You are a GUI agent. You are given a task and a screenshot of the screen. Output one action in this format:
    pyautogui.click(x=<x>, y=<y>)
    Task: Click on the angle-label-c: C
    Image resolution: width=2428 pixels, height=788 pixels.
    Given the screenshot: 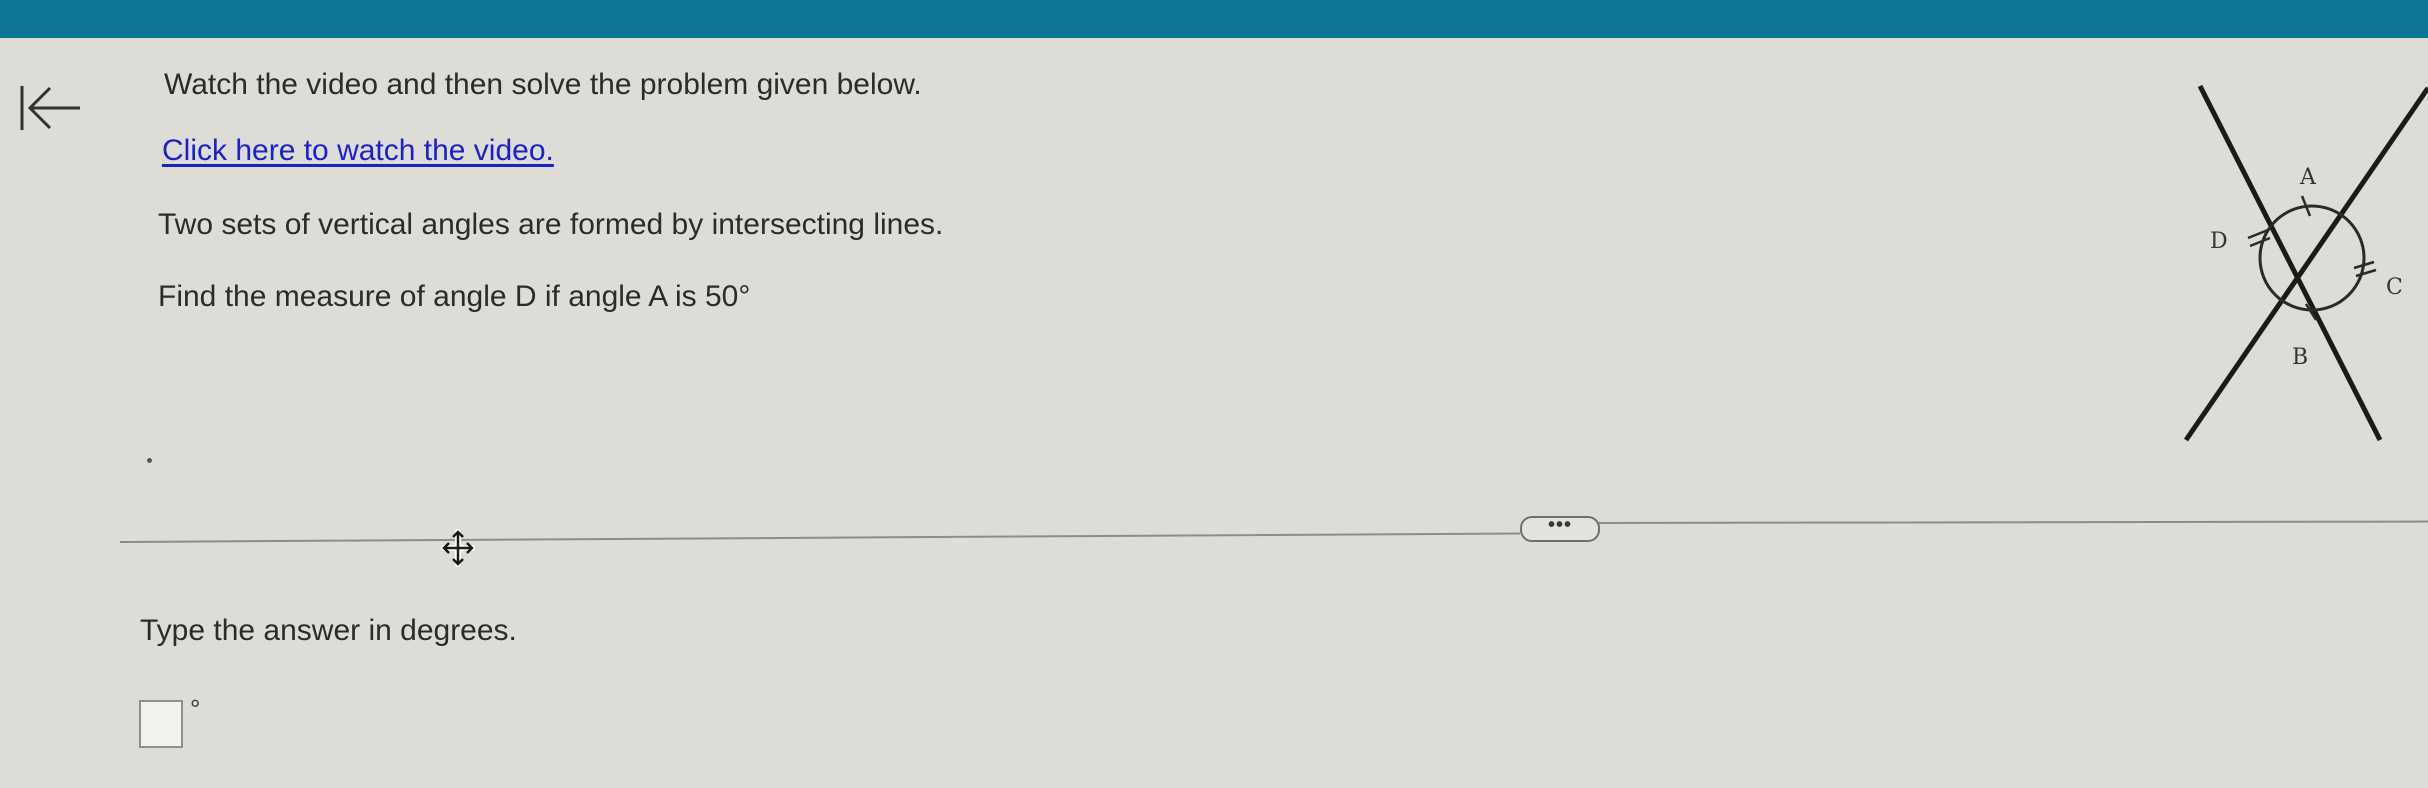 What is the action you would take?
    pyautogui.click(x=2394, y=287)
    